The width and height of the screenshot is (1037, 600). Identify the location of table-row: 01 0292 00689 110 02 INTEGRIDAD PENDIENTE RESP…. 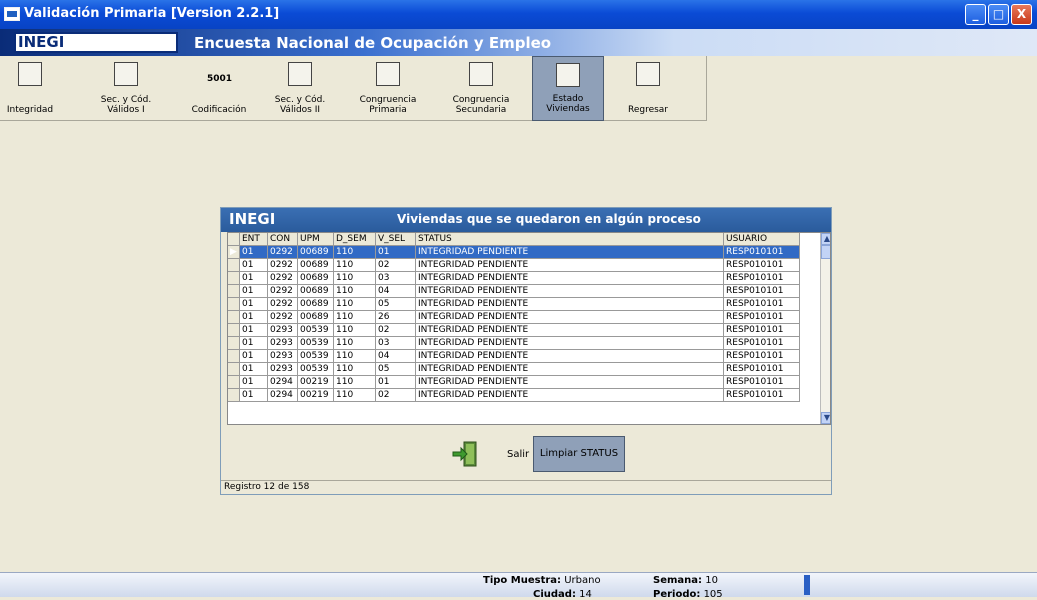
(523, 265).